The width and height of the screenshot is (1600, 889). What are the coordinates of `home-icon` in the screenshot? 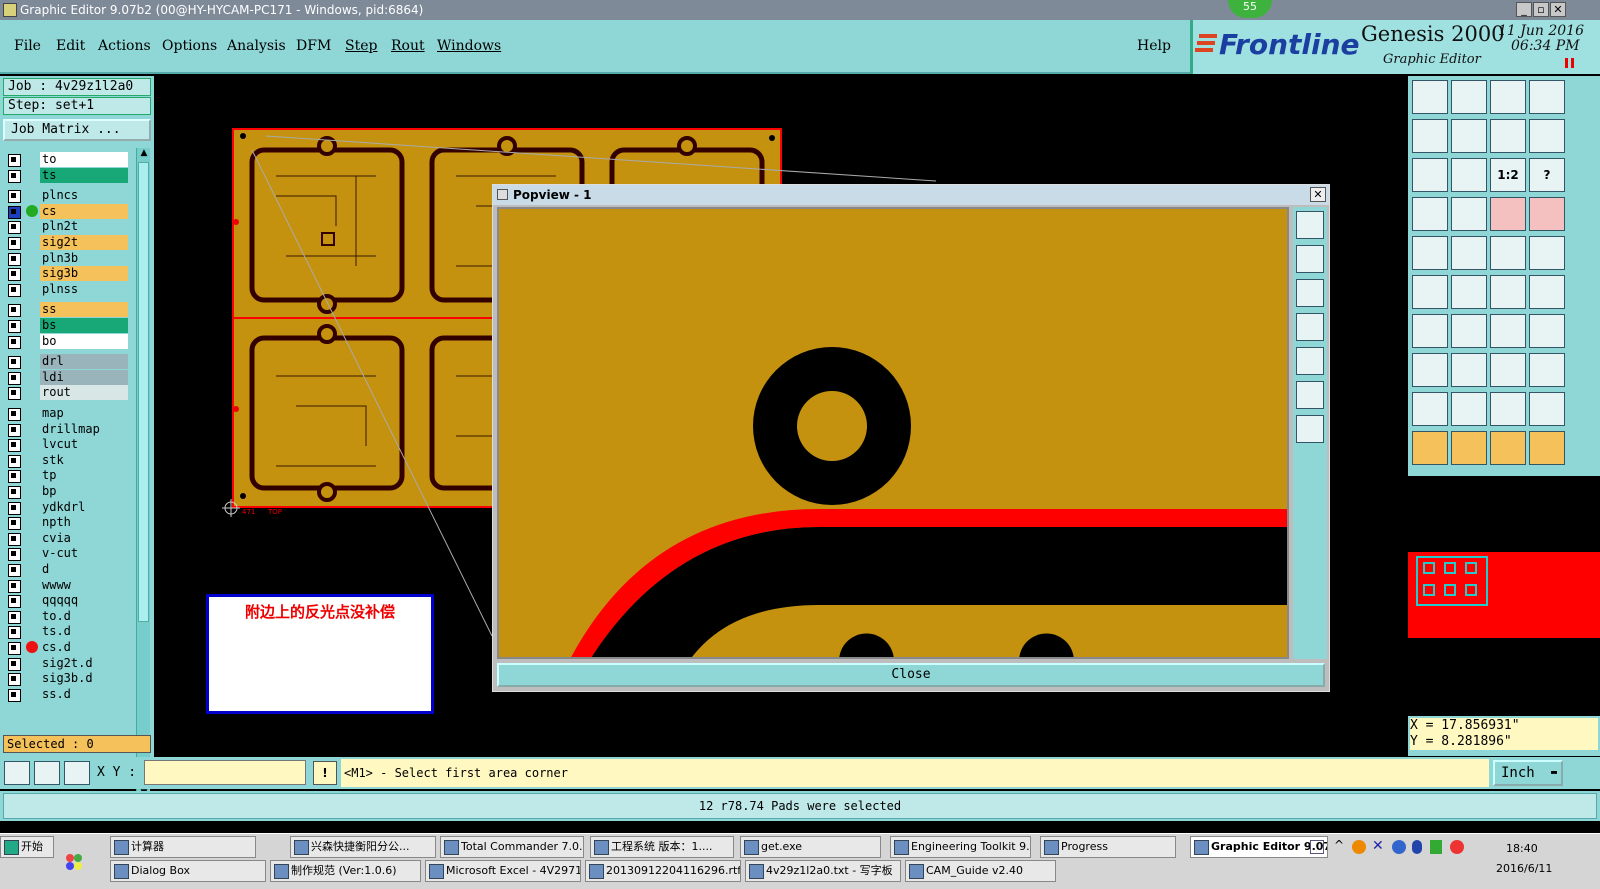 It's located at (1508, 97).